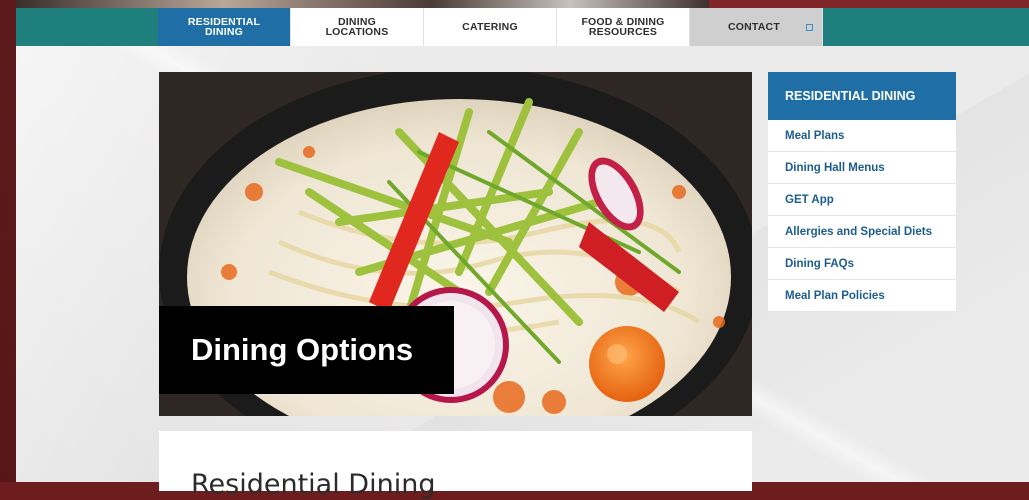 The width and height of the screenshot is (1029, 500). I want to click on sidebar-item-get-app: GET App, so click(862, 200).